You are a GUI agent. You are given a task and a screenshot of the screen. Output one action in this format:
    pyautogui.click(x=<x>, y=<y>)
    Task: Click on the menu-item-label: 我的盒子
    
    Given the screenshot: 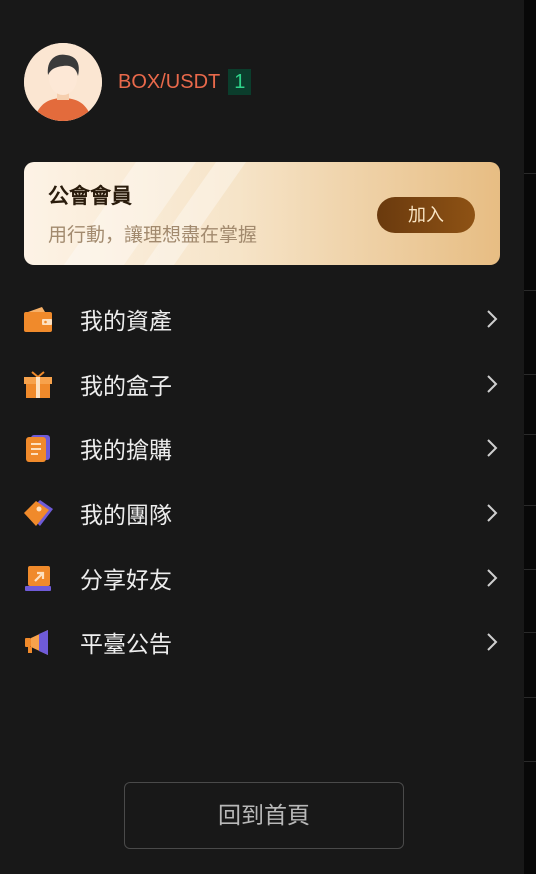 What is the action you would take?
    pyautogui.click(x=126, y=386)
    